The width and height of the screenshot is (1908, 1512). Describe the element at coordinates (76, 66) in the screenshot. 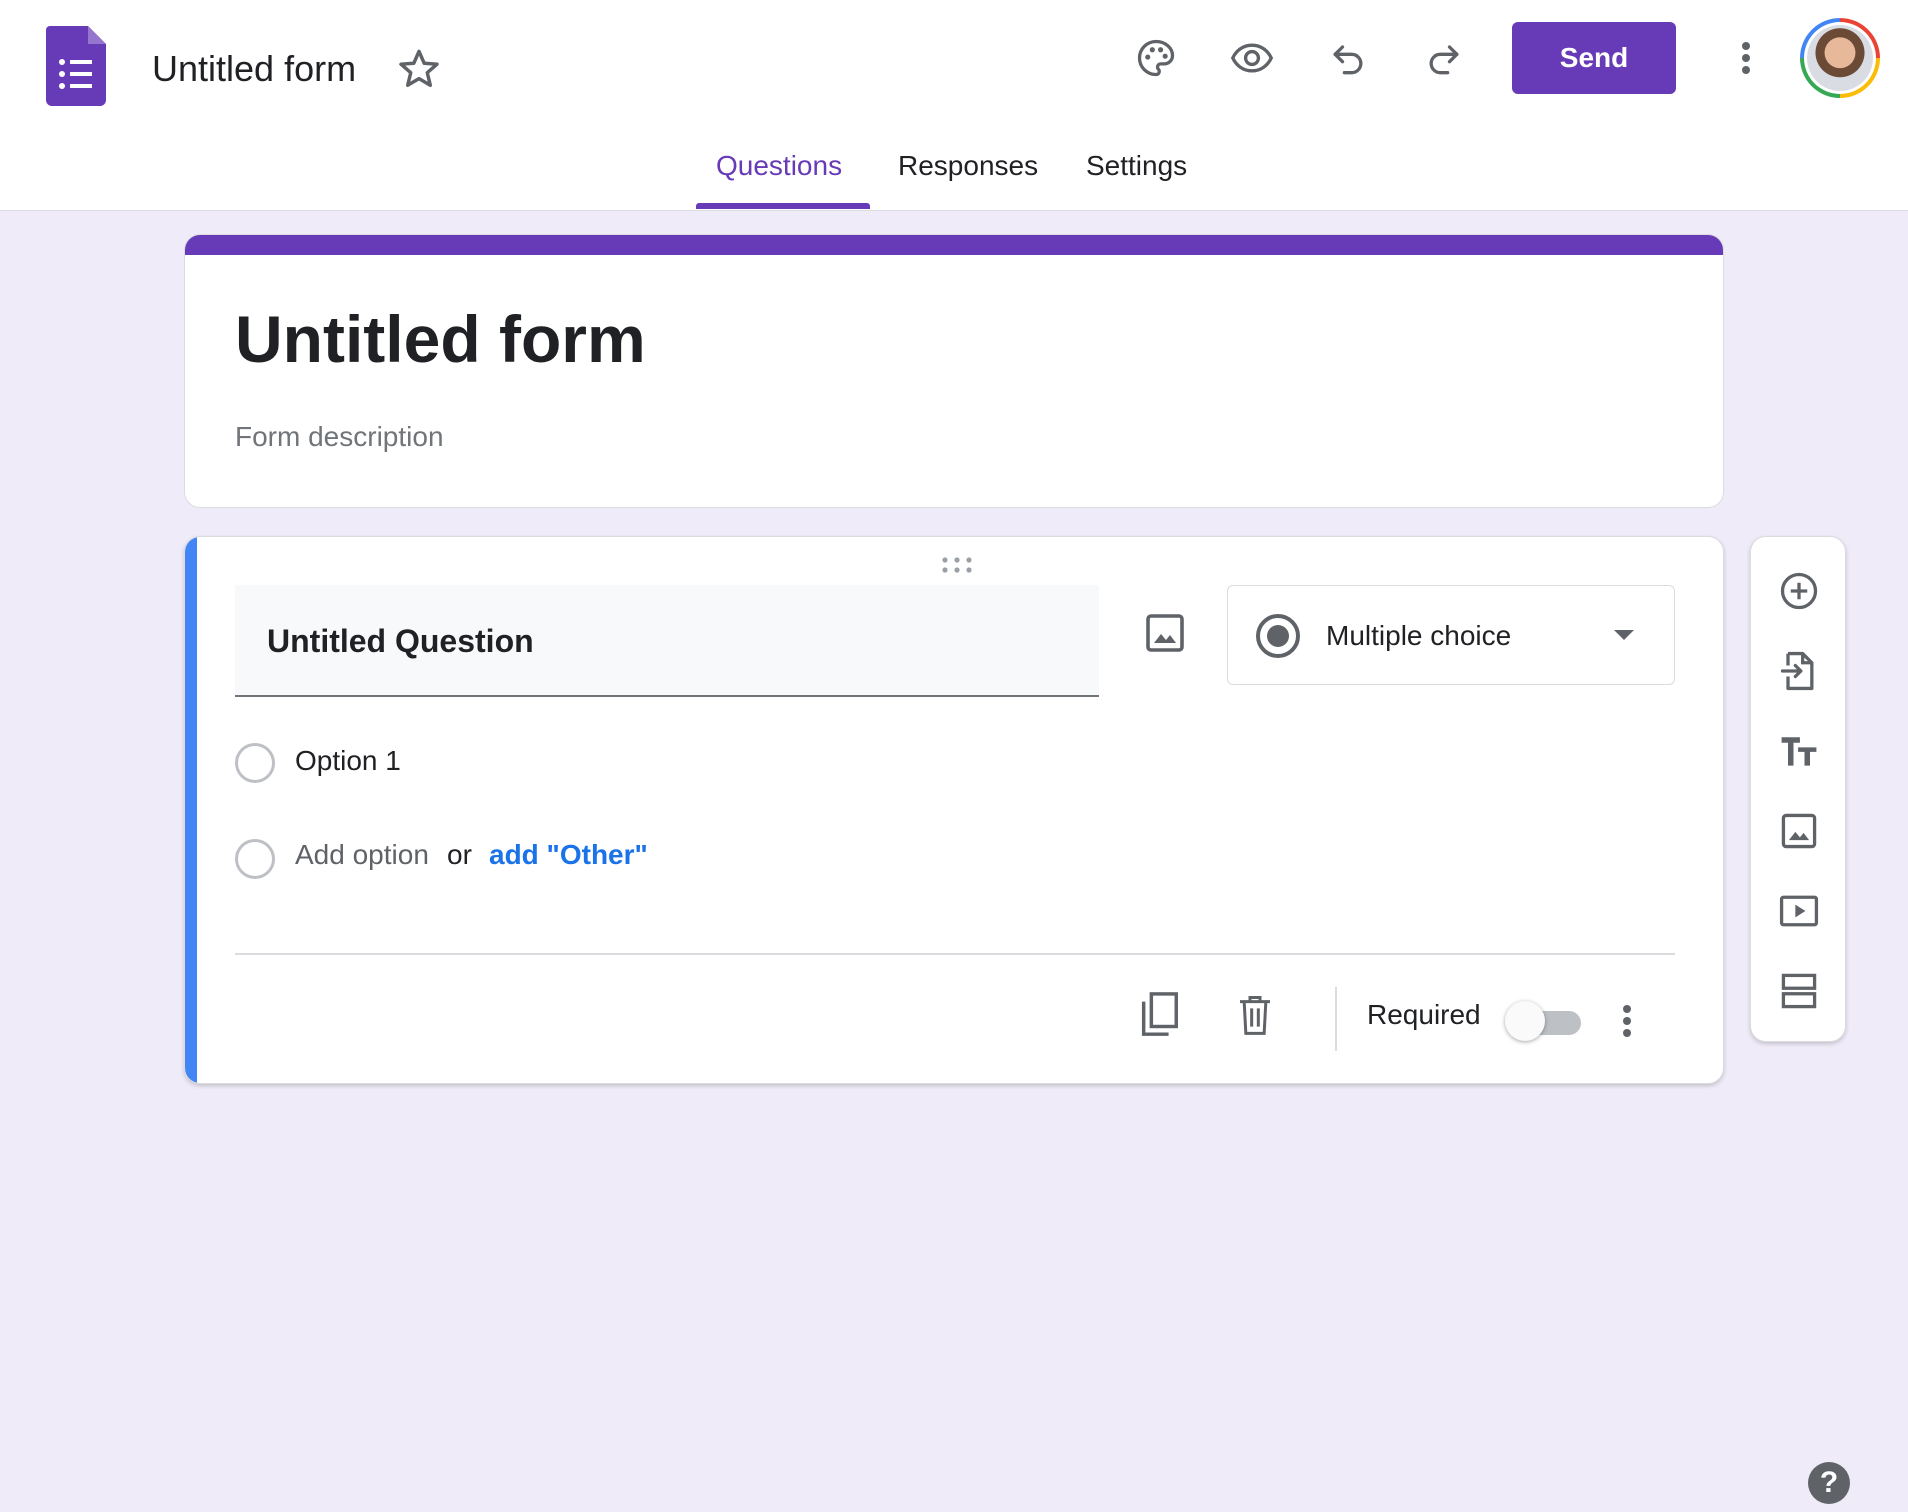

I see `google-forms-icon` at that location.